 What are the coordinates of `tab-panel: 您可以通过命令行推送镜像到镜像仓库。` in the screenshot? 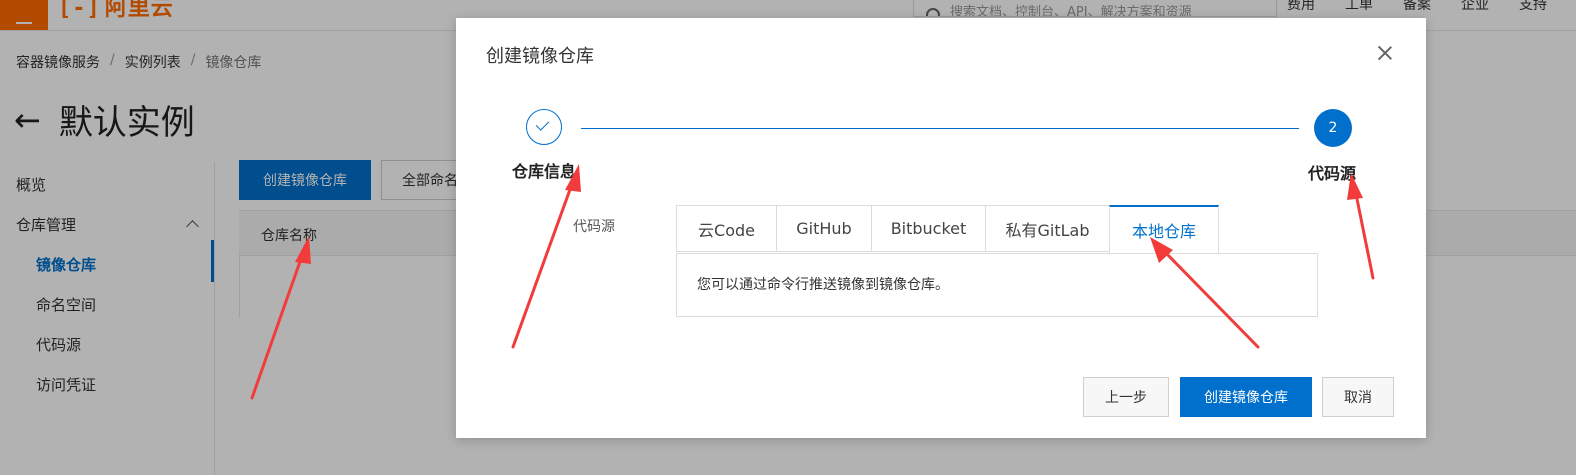 It's located at (997, 285).